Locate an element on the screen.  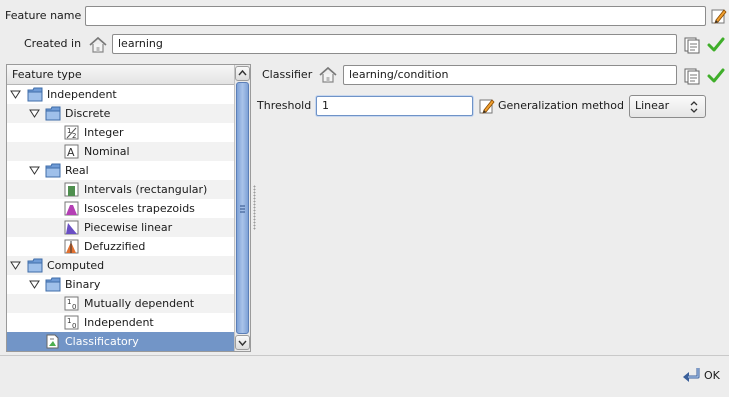
tree-item-piecewise: Piecewise linear is located at coordinates (120, 227).